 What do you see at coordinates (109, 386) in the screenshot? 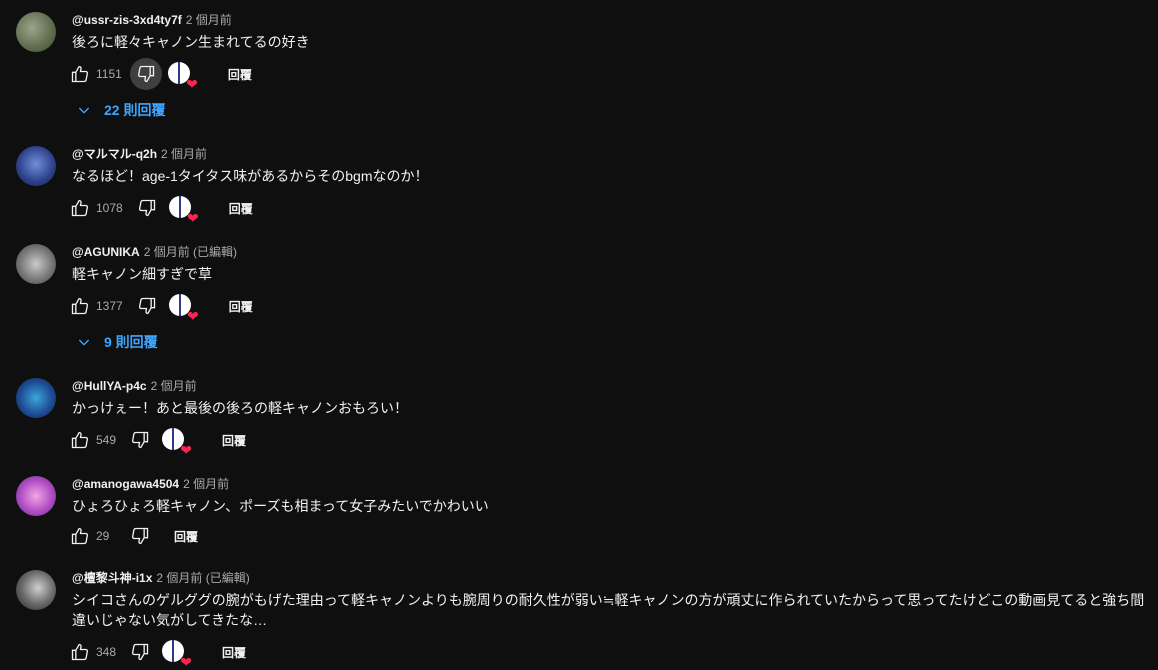
I see `author-name: @HullYA-p4c` at bounding box center [109, 386].